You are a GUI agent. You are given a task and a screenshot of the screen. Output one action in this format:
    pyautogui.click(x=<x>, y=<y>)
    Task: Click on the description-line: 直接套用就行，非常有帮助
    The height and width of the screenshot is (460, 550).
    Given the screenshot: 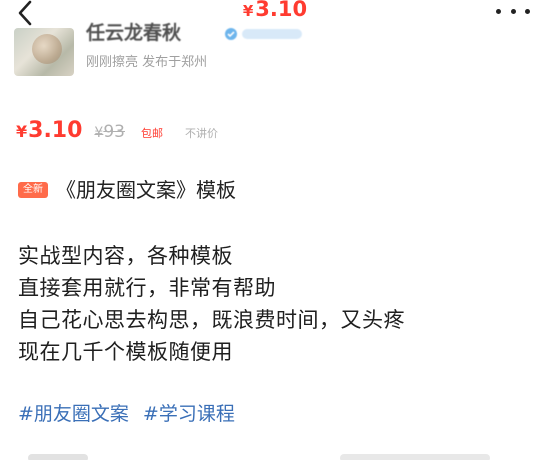 What is the action you would take?
    pyautogui.click(x=147, y=288)
    